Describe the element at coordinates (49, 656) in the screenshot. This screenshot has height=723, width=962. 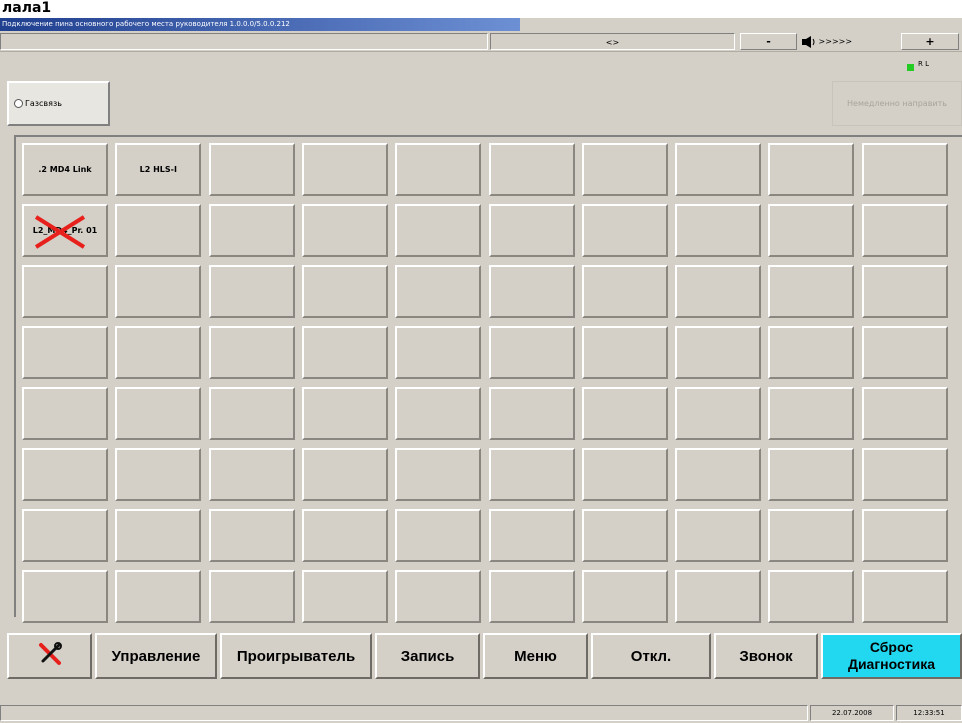
I see `tools-button` at that location.